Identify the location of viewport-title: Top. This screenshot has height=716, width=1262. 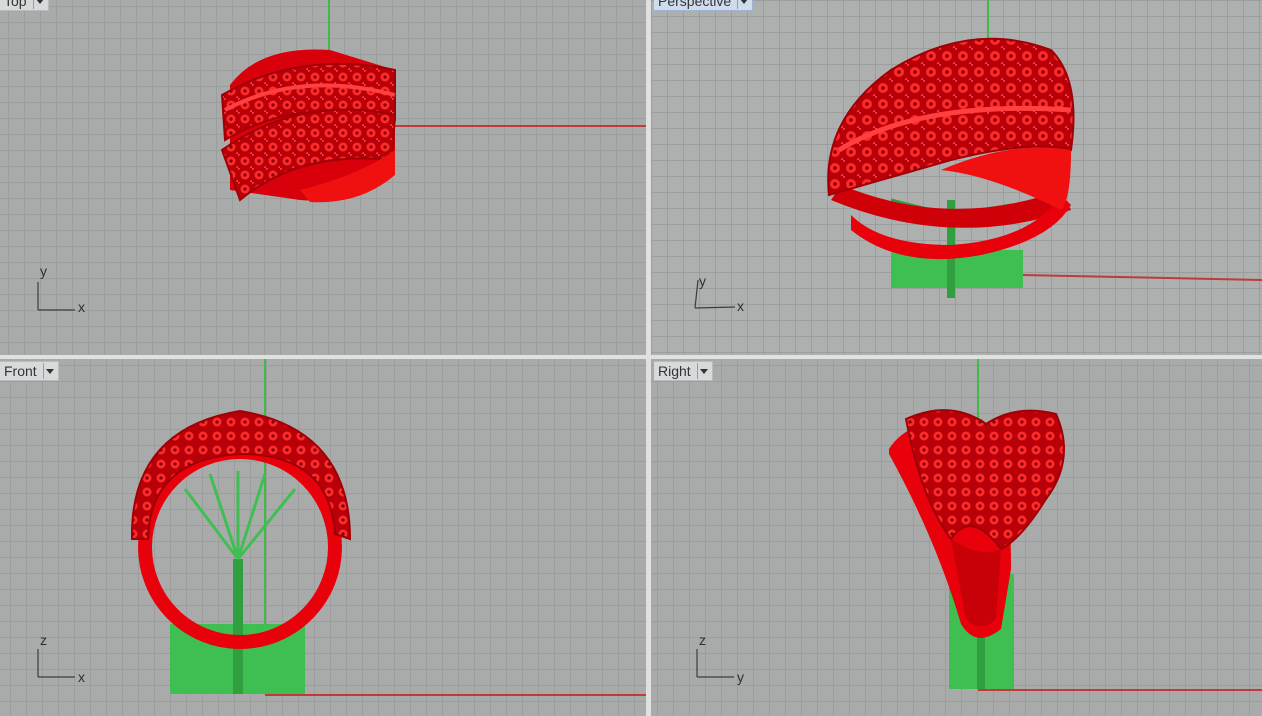
(15, 4).